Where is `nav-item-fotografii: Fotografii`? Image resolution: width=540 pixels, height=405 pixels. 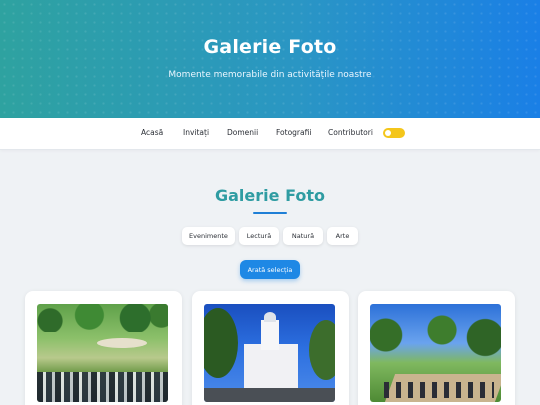
nav-item-fotografii: Fotografii is located at coordinates (293, 132).